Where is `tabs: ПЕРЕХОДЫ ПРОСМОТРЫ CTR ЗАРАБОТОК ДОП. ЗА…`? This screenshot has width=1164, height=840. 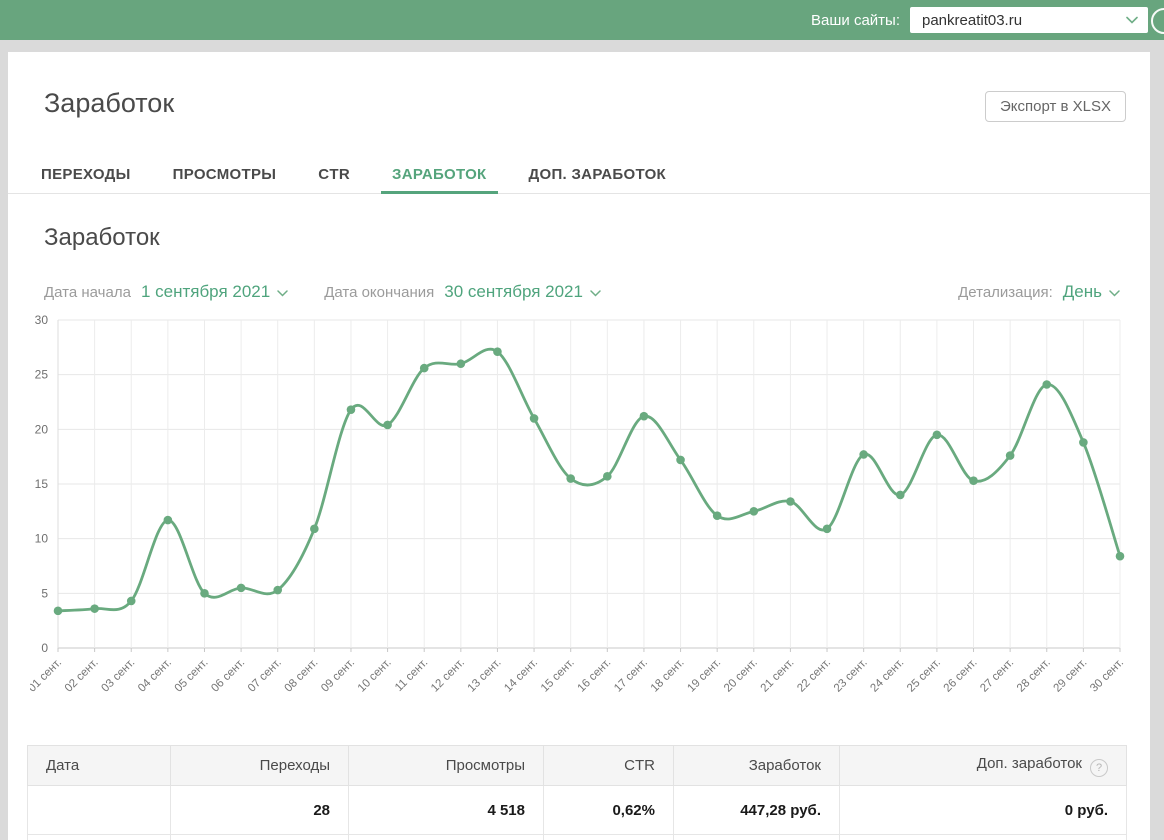 tabs: ПЕРЕХОДЫ ПРОСМОТРЫ CTR ЗАРАБОТОК ДОП. ЗА… is located at coordinates (579, 174).